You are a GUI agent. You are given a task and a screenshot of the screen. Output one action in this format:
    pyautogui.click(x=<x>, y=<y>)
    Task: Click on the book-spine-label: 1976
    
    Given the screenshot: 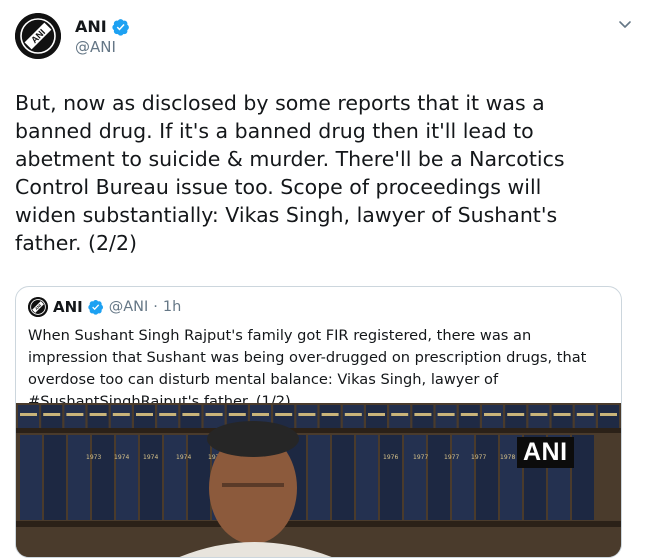 What is the action you would take?
    pyautogui.click(x=390, y=457)
    